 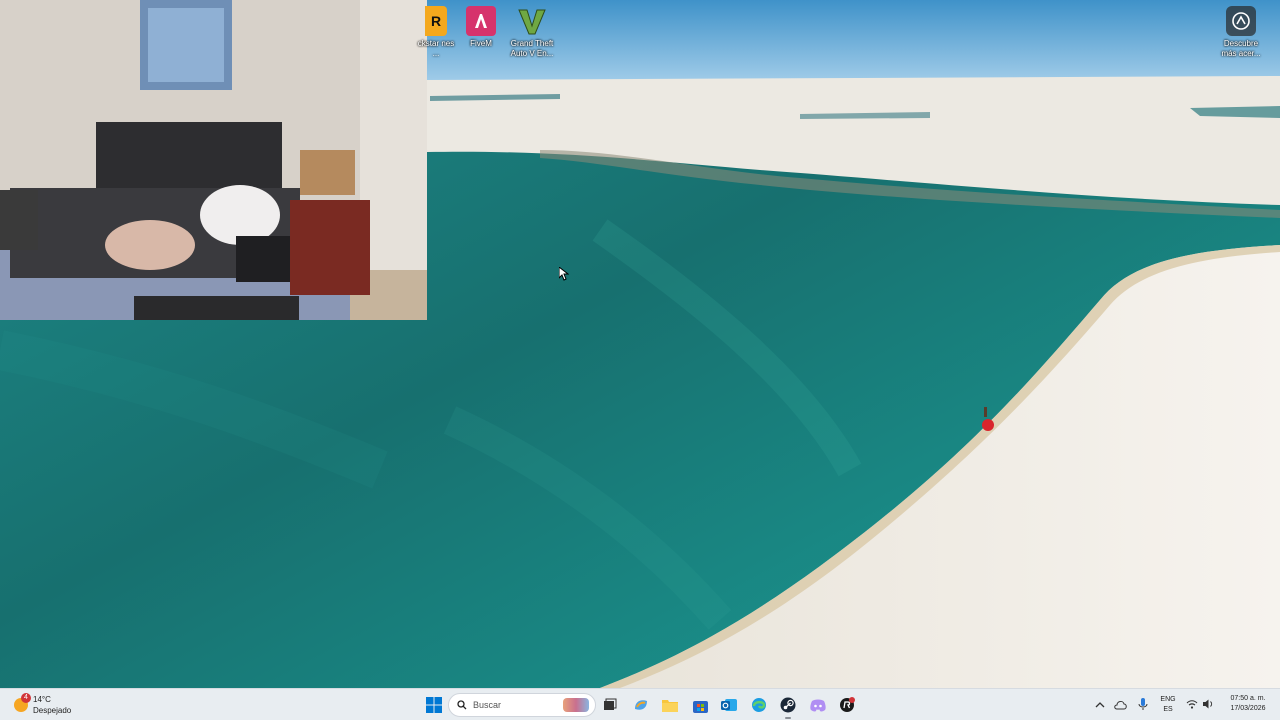 I want to click on folder-icon, so click(x=670, y=706).